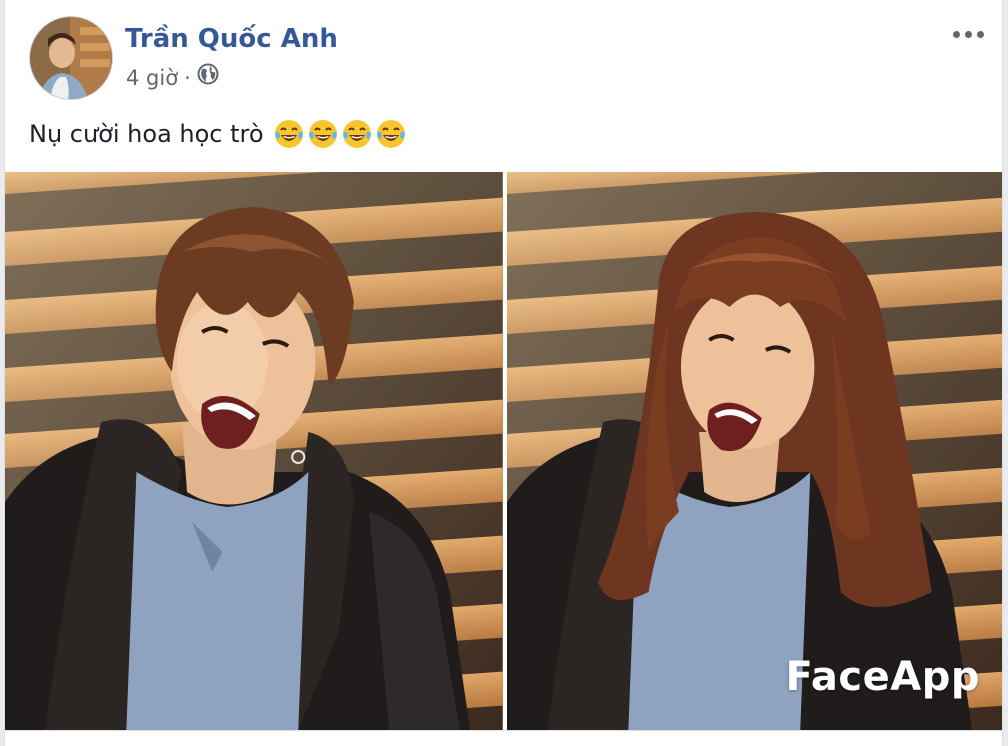  Describe the element at coordinates (882, 677) in the screenshot. I see `faceapp-watermark: FaceApp` at that location.